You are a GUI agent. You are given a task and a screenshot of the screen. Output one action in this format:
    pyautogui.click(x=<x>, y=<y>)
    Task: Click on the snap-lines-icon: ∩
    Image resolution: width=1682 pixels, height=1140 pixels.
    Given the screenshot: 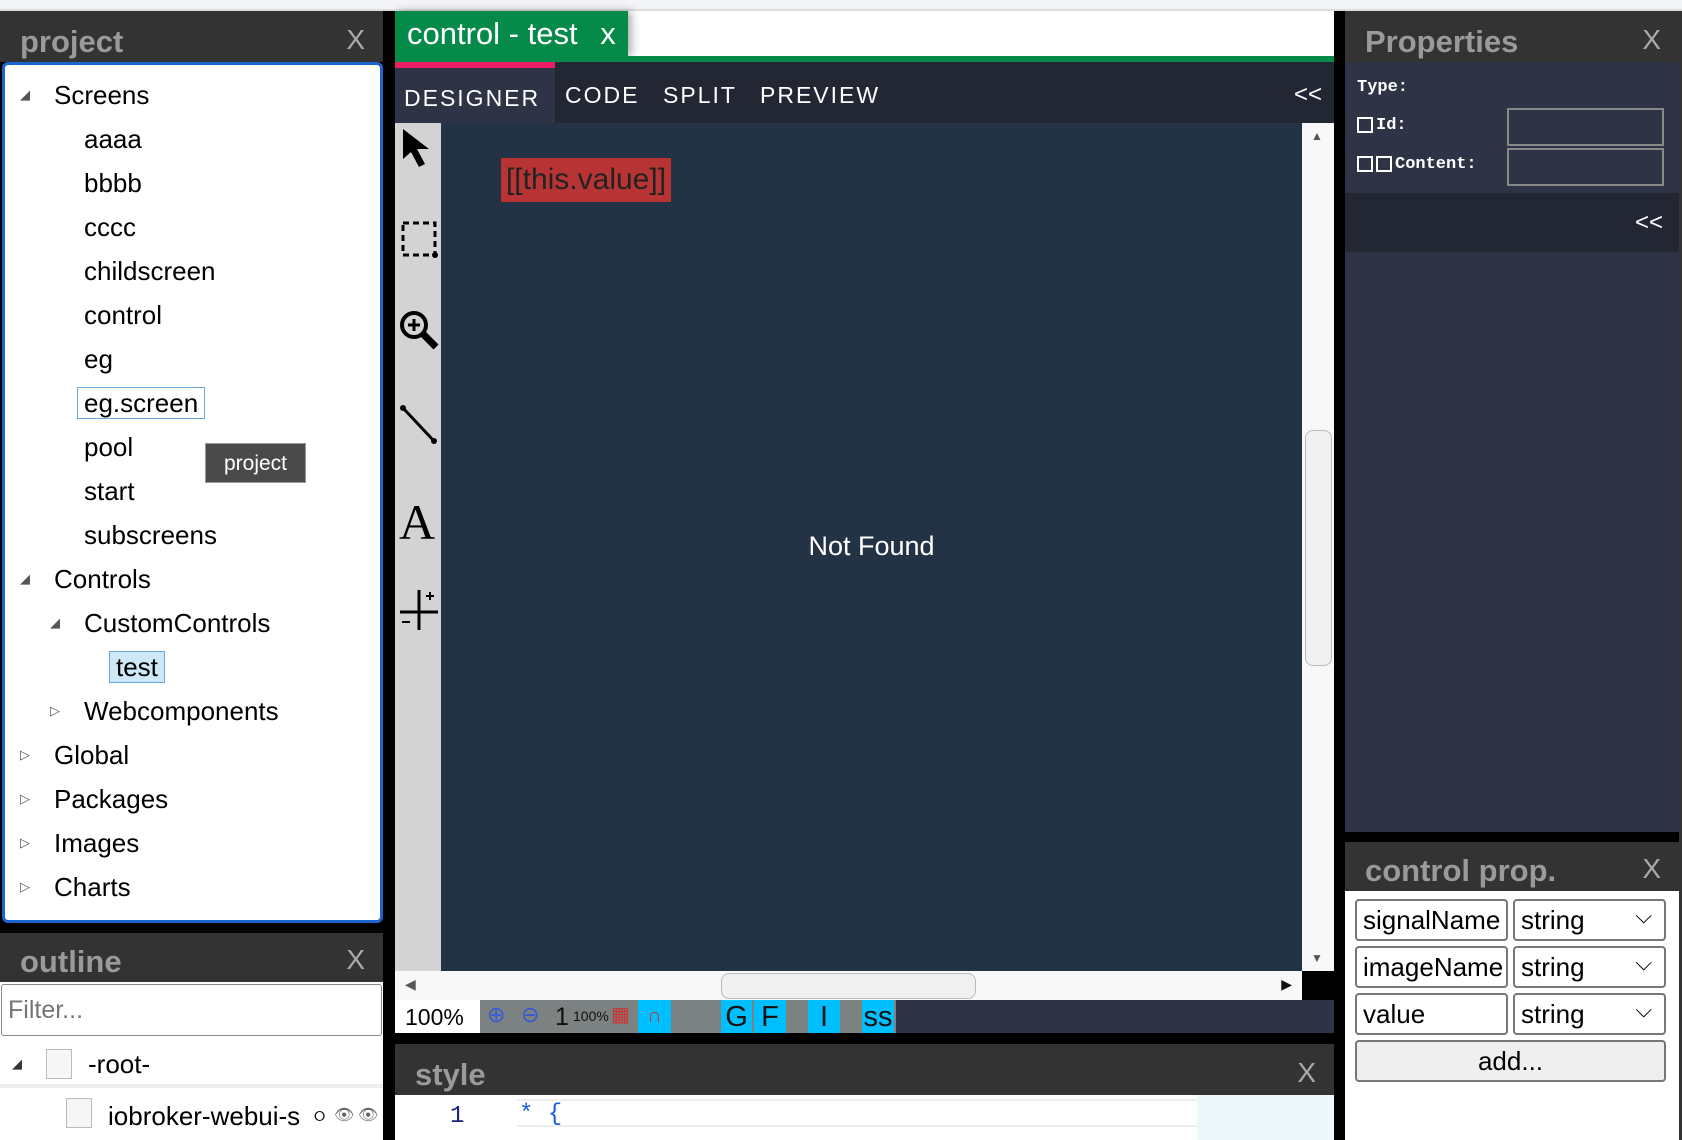 What is the action you would take?
    pyautogui.click(x=654, y=1016)
    